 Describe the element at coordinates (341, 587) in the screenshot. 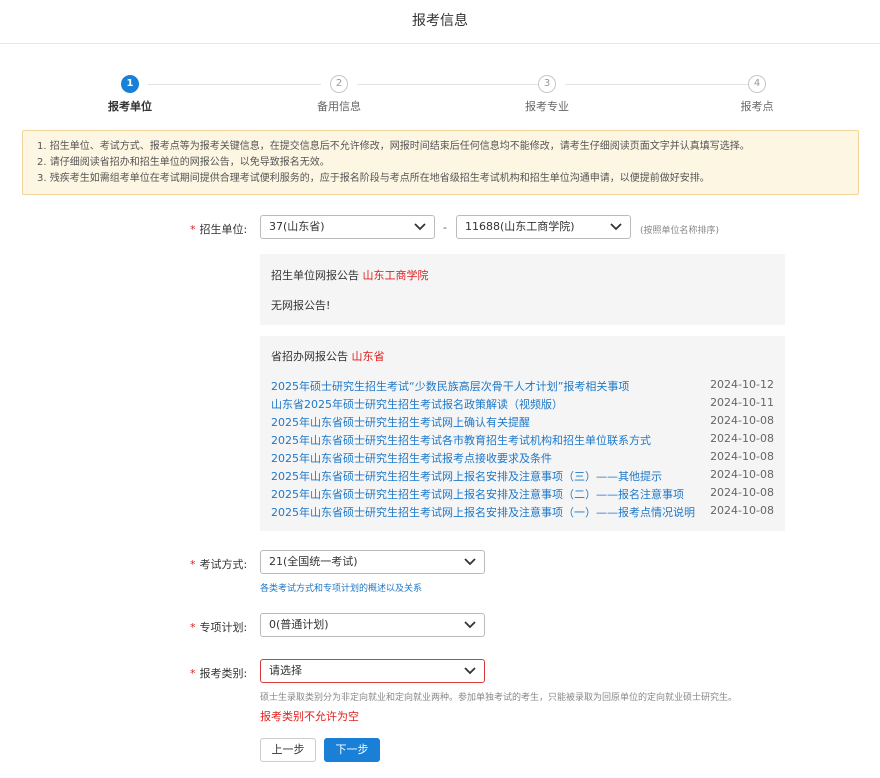

I see `exam-method-overview-link: 各类考试方式和专项计划的概述以及关系` at that location.